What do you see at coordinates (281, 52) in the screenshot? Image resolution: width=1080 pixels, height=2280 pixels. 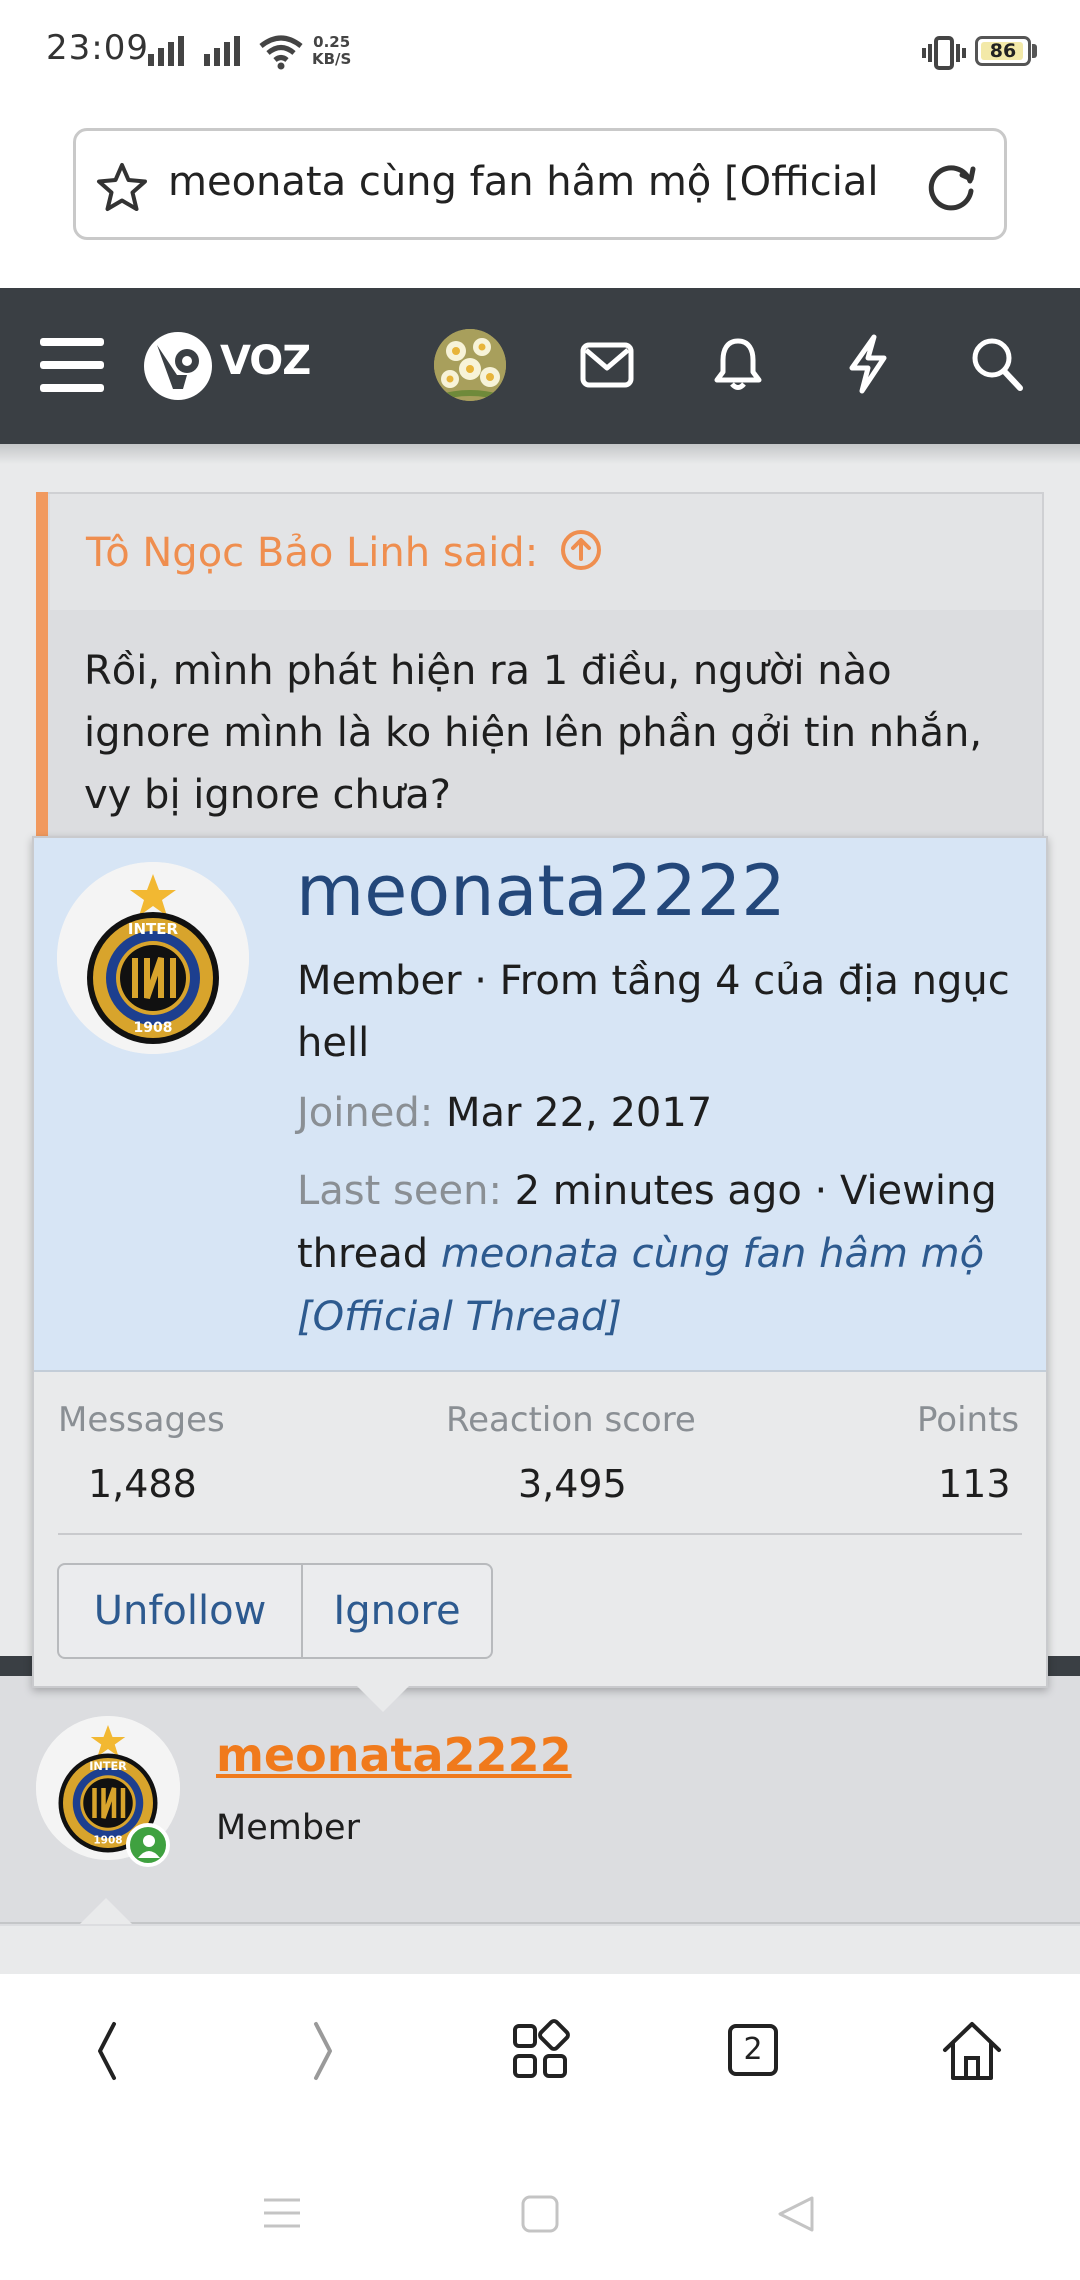 I see `wifi-icon` at bounding box center [281, 52].